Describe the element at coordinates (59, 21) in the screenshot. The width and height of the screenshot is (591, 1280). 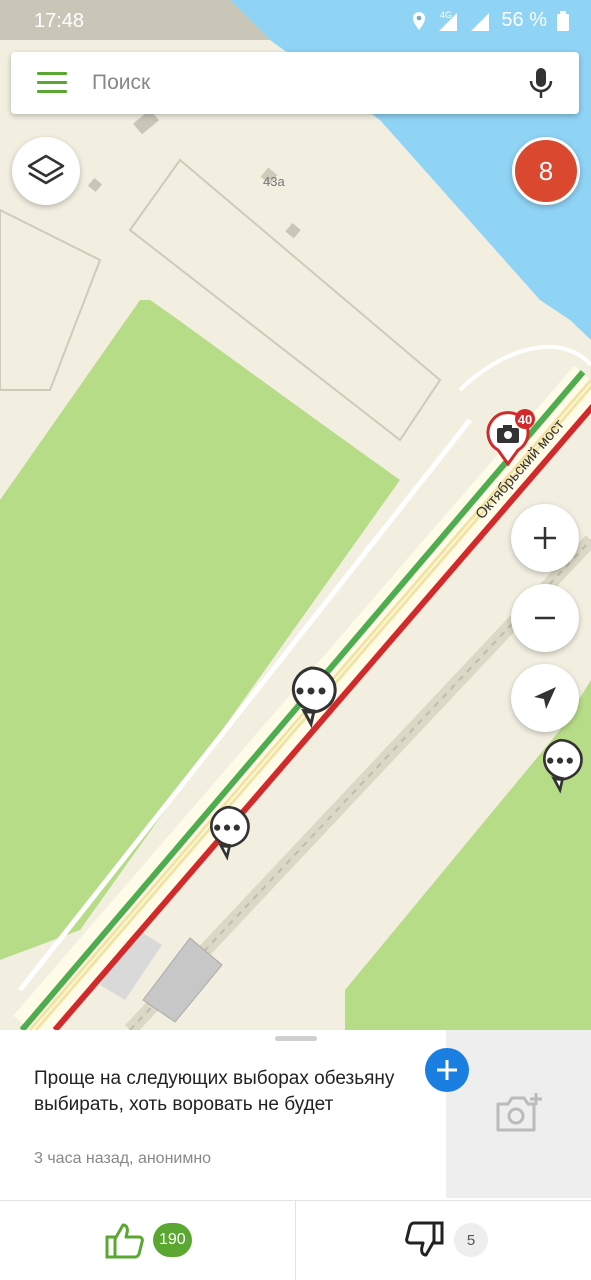
I see `status-time: 17:48` at that location.